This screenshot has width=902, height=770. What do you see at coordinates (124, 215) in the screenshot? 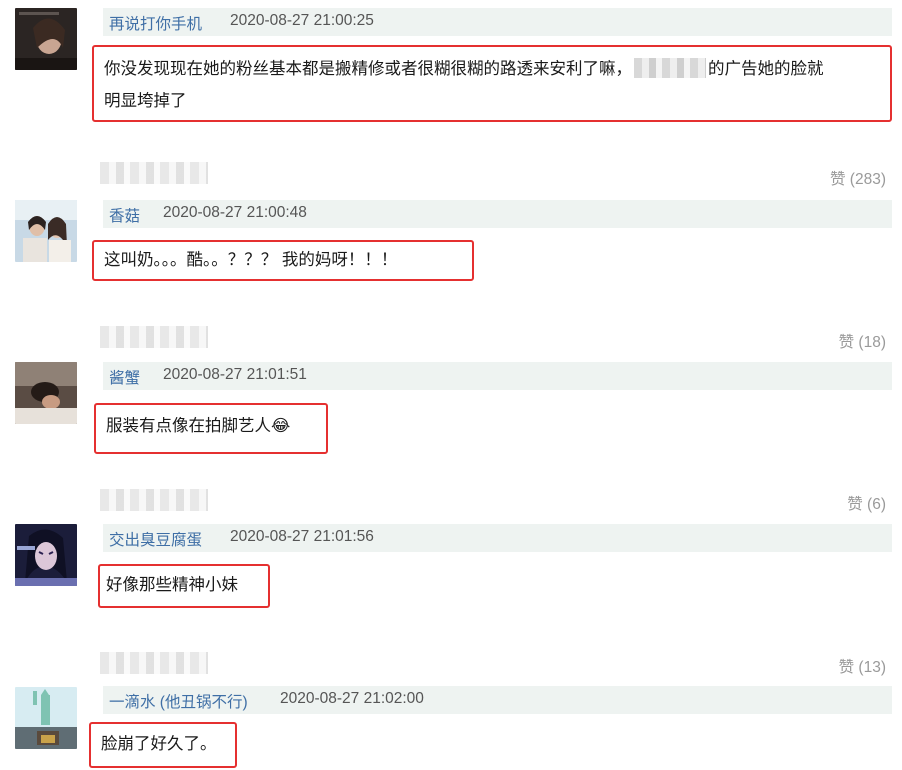
I see `username-link: 香菇` at bounding box center [124, 215].